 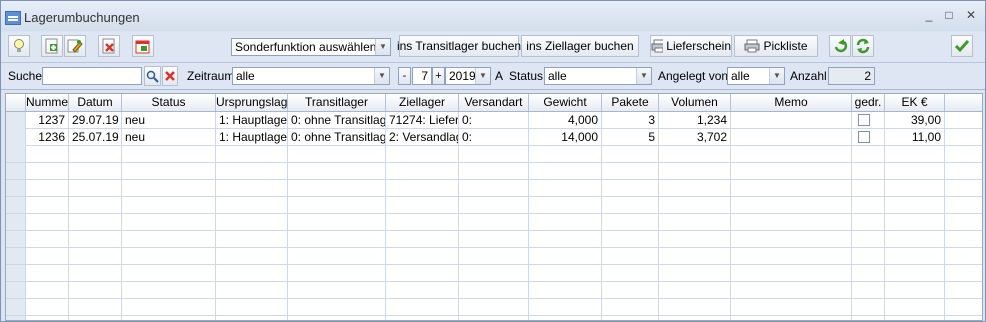 I want to click on search-input, so click(x=92, y=76).